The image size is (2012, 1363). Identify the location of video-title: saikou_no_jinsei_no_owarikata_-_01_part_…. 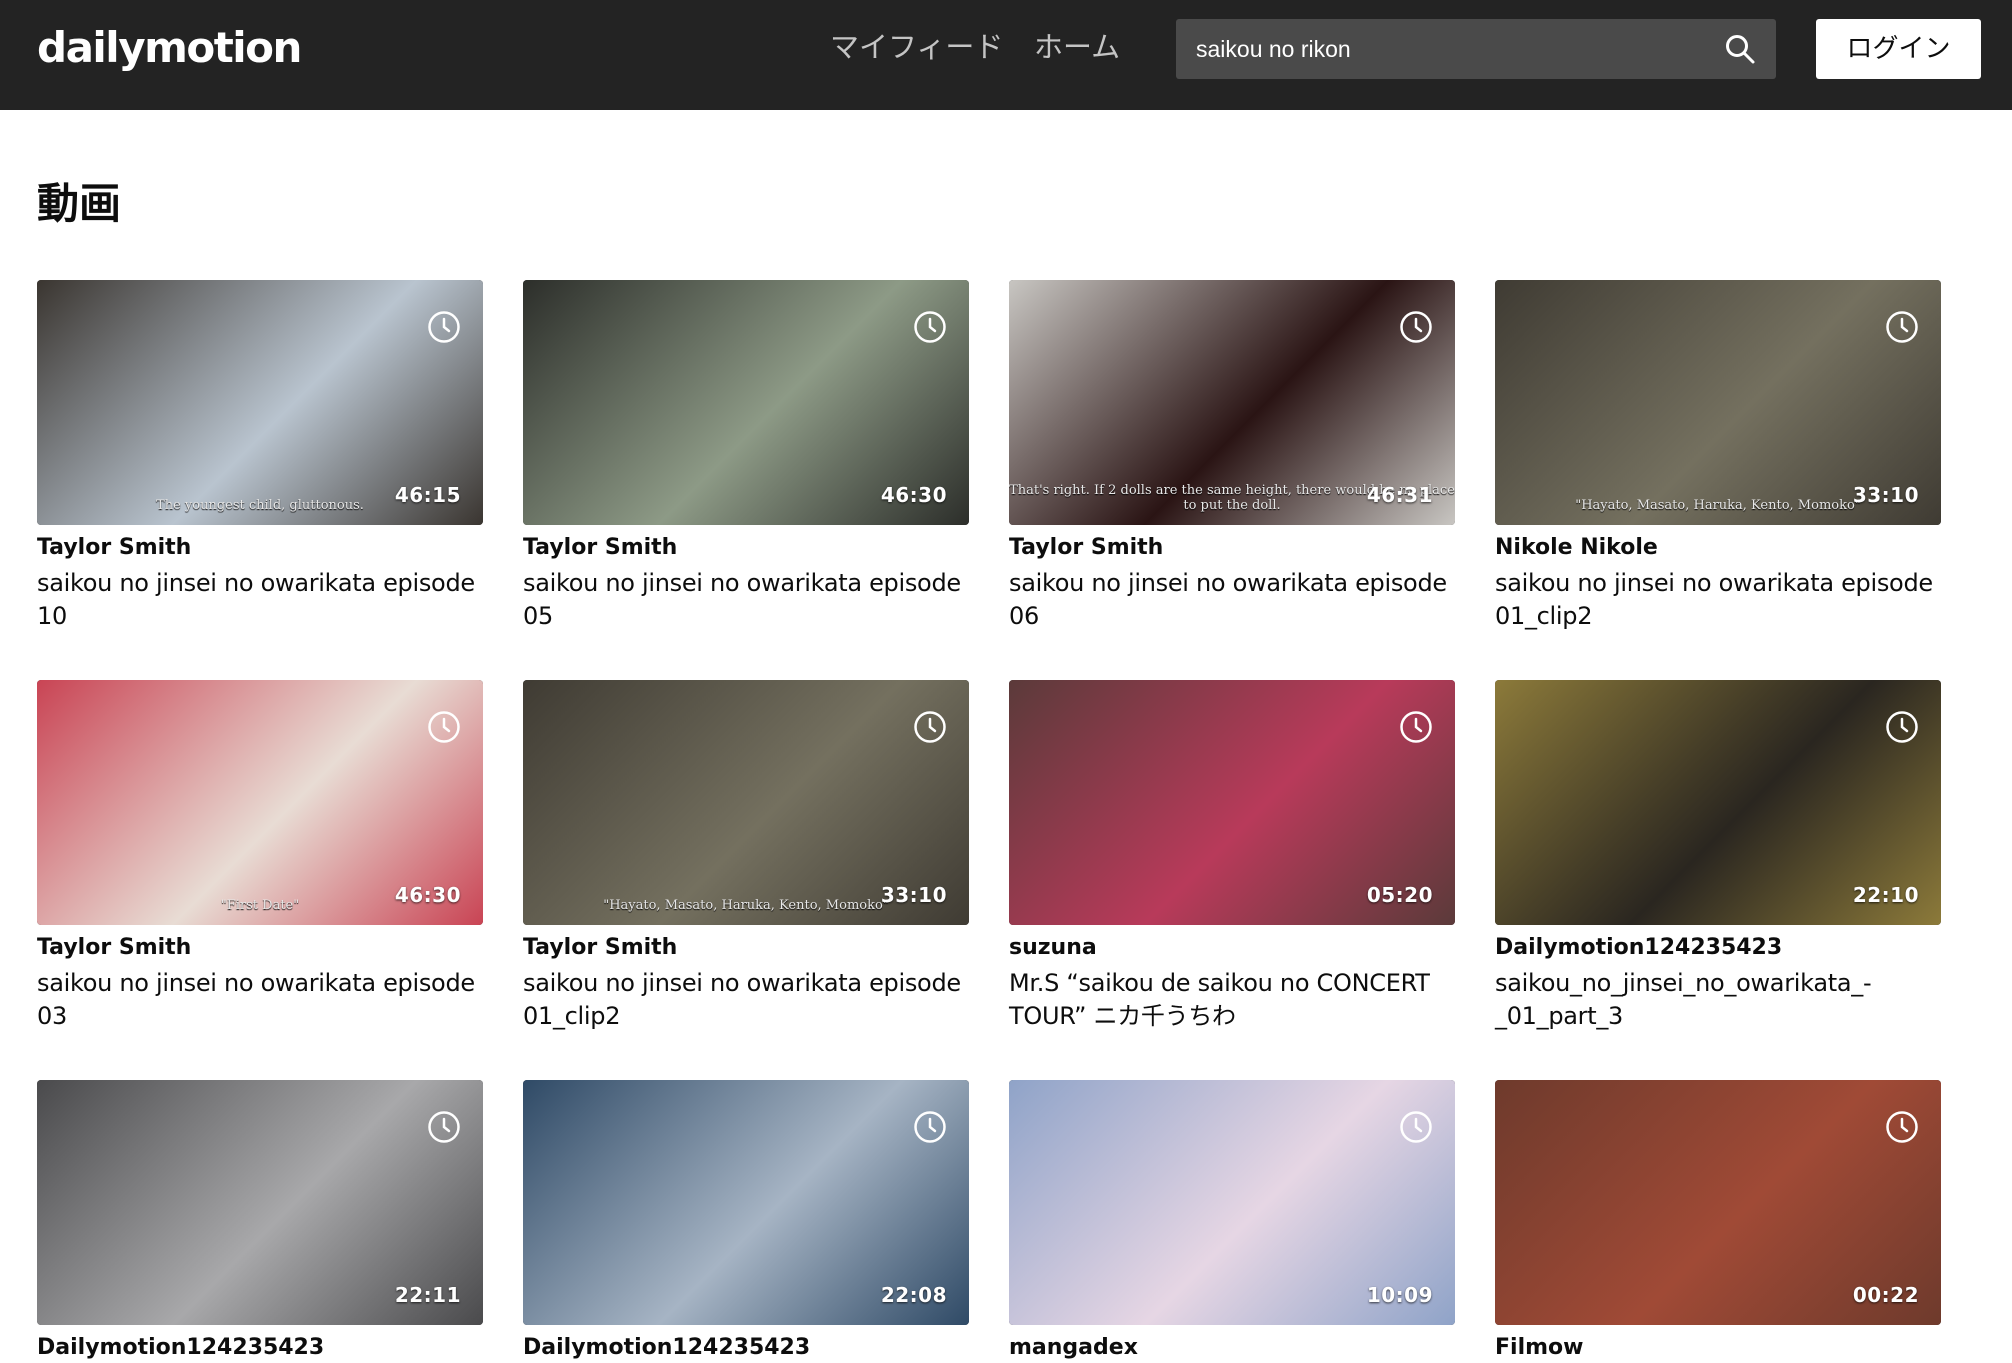
(1718, 1000).